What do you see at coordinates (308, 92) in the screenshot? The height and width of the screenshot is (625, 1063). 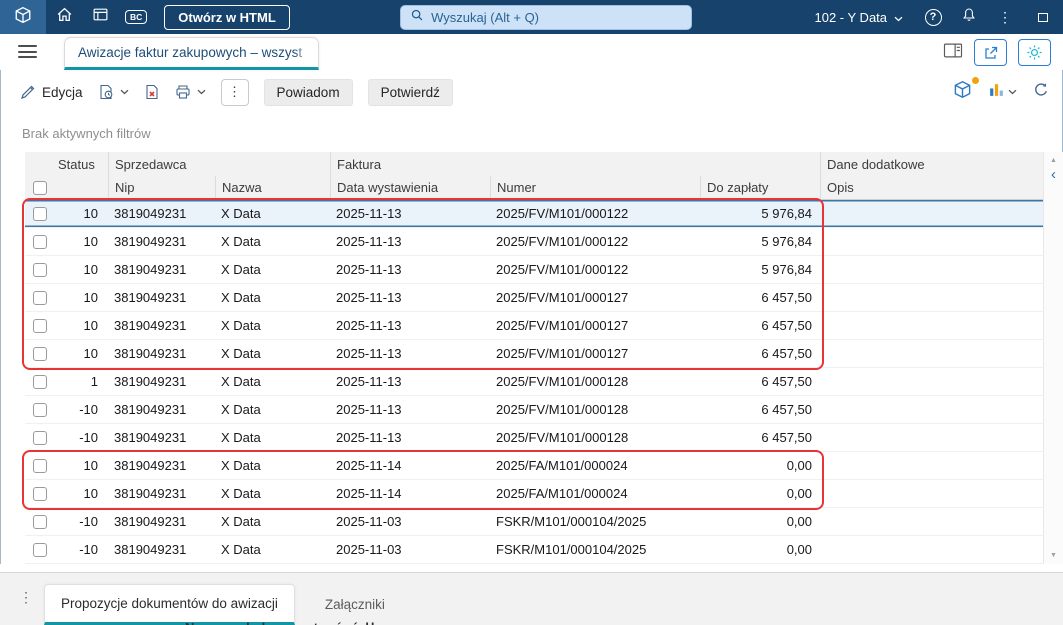 I see `notify-button: Powiadom` at bounding box center [308, 92].